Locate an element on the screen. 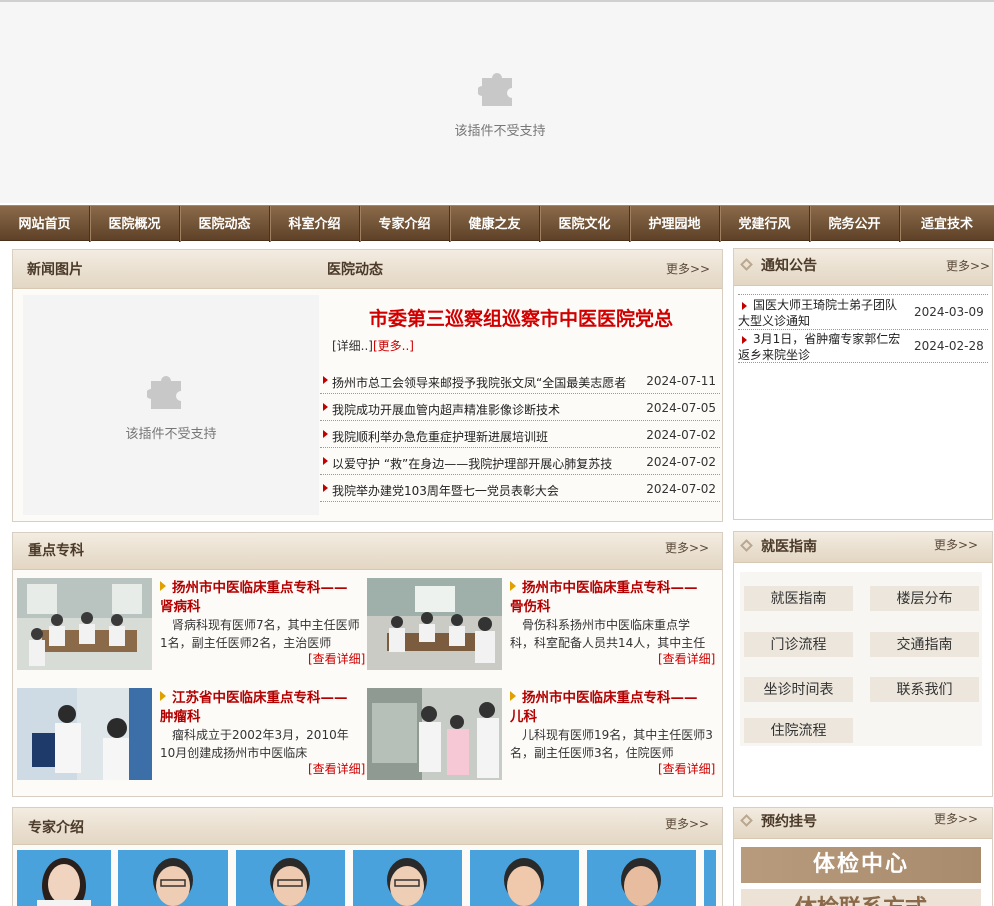 This screenshot has width=994, height=906. department-description: 肾病科现有医师7名，其中主任医师1名，副主任医师2名，主治医师 is located at coordinates (260, 634).